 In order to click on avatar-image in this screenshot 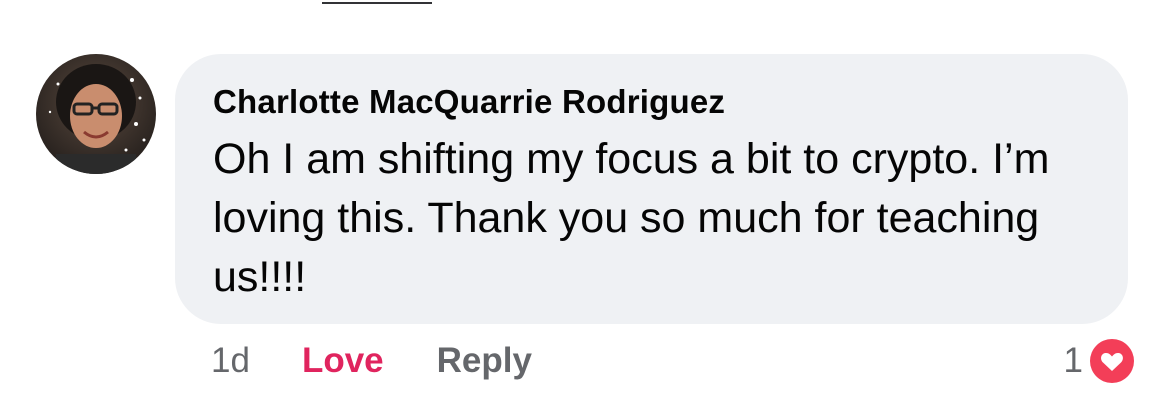, I will do `click(96, 114)`.